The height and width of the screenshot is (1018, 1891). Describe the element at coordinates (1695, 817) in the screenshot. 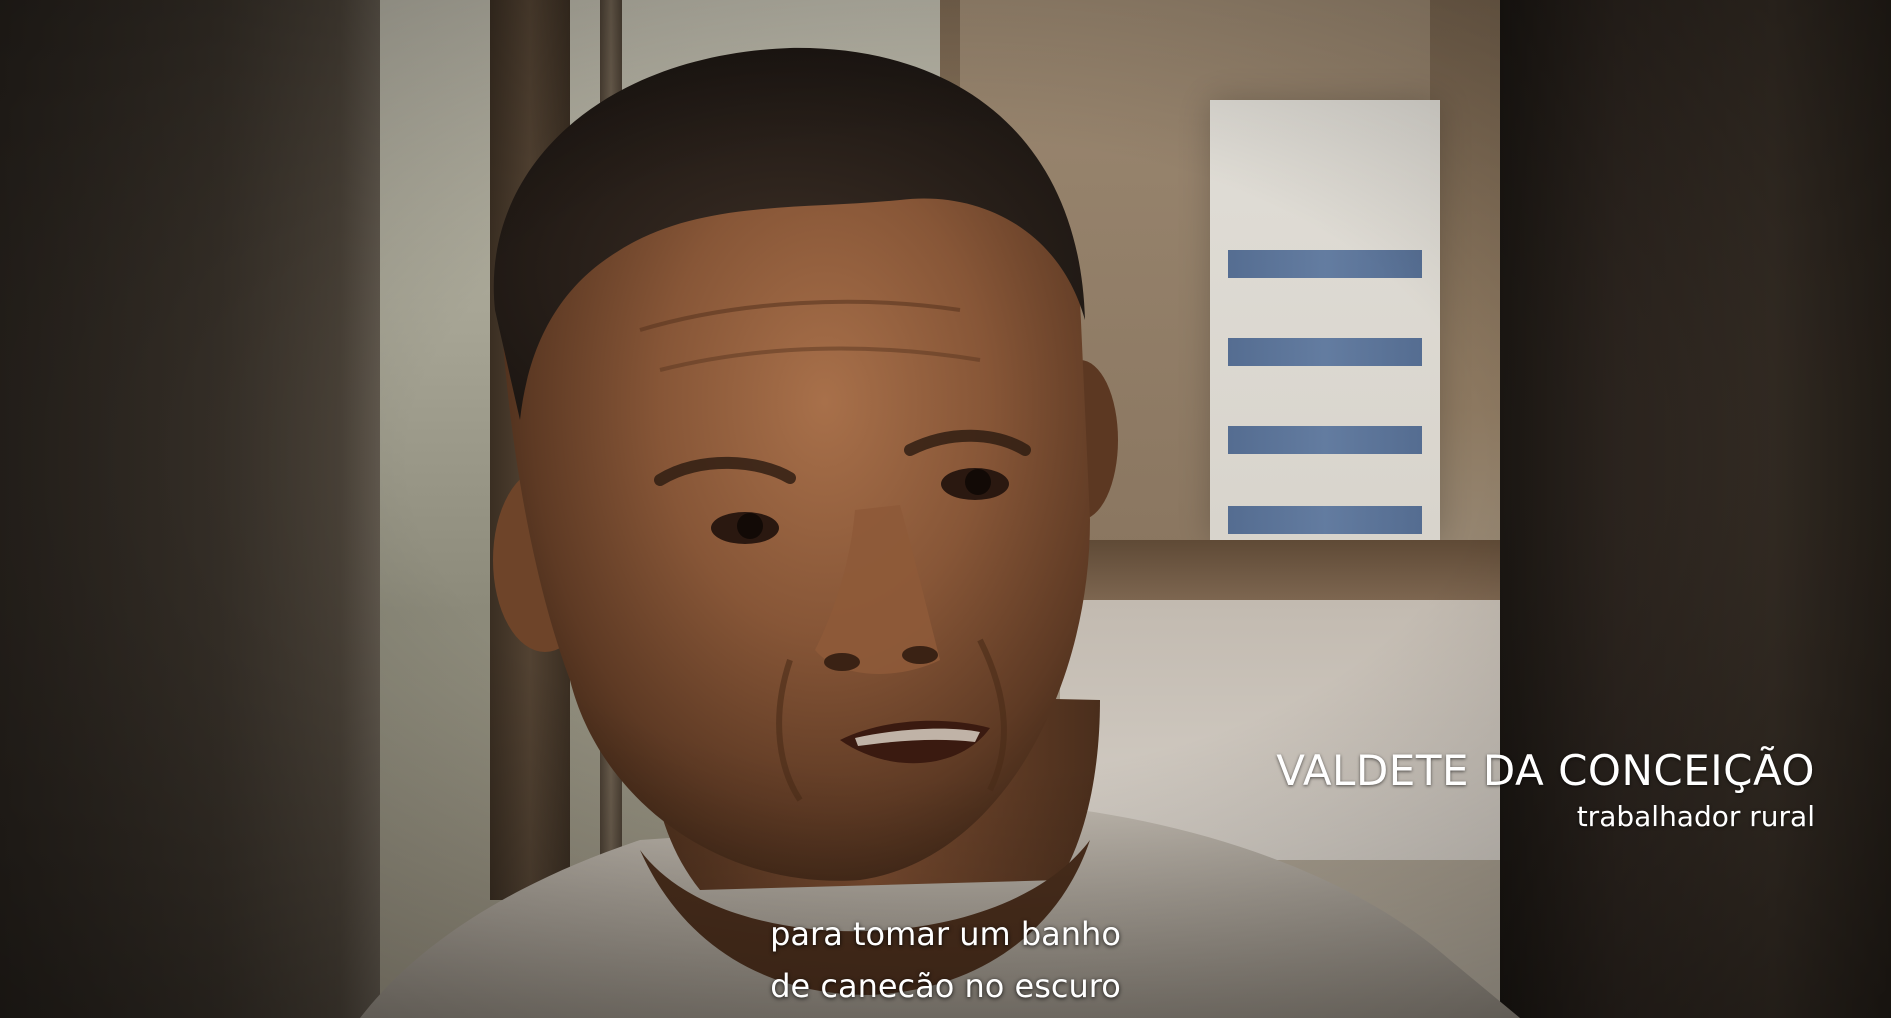

I see `interviewee-role: trabalhador rural` at that location.